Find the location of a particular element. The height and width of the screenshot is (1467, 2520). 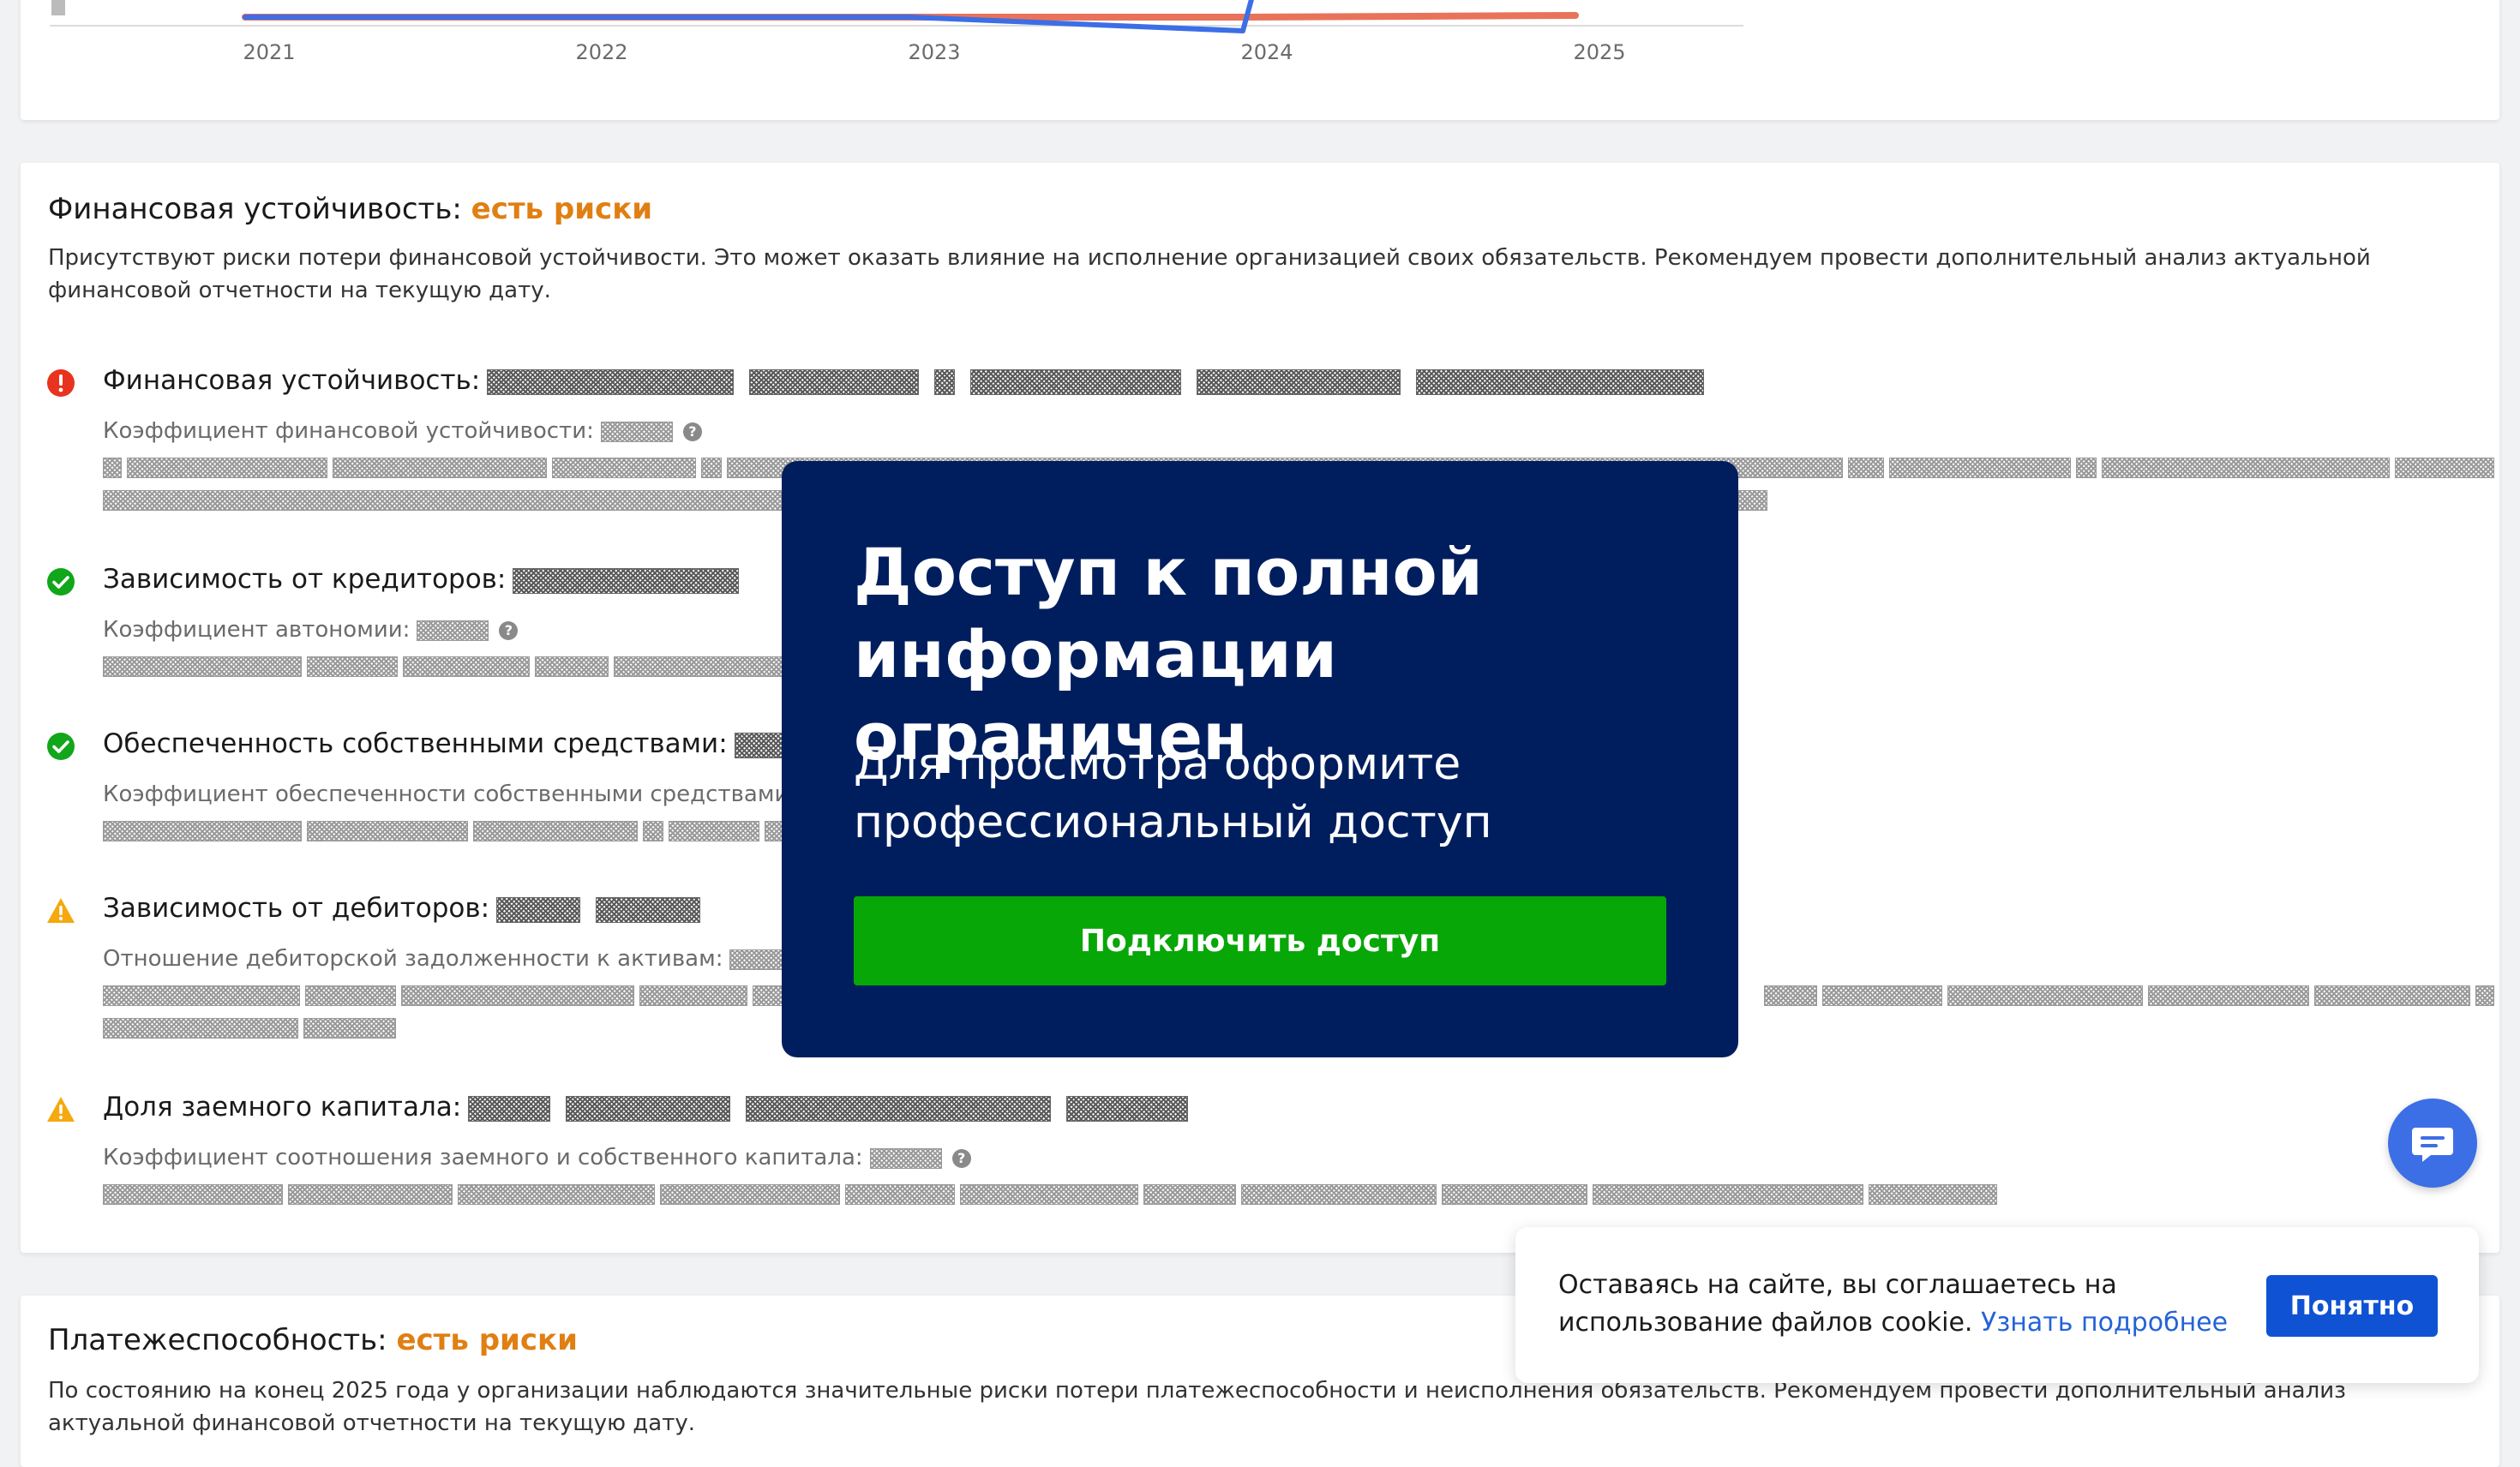

item-title: Доля заемного капитала: is located at coordinates (645, 1107).